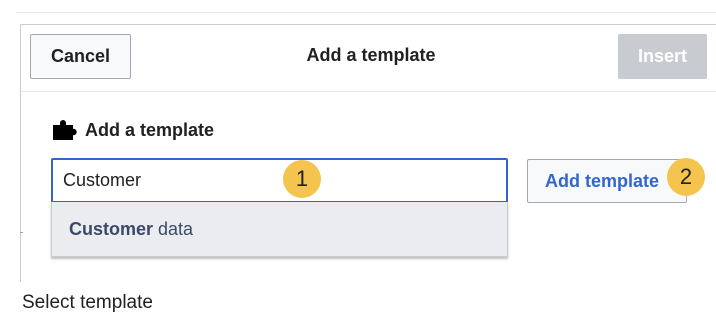  What do you see at coordinates (302, 179) in the screenshot?
I see `step-badge-1: 1` at bounding box center [302, 179].